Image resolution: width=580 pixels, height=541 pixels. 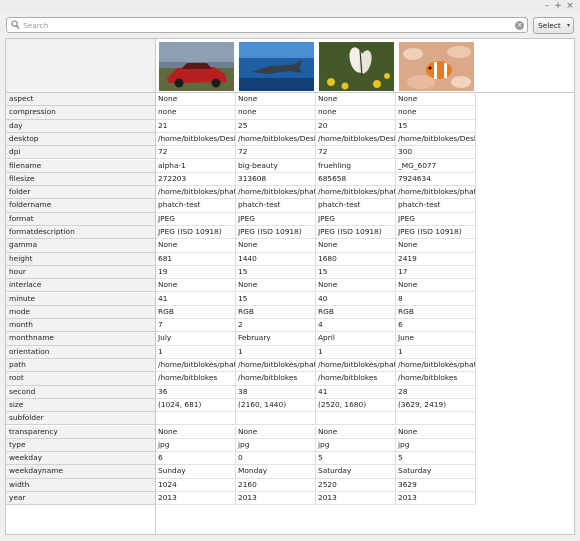 I want to click on grid-cell: 7, so click(x=196, y=326).